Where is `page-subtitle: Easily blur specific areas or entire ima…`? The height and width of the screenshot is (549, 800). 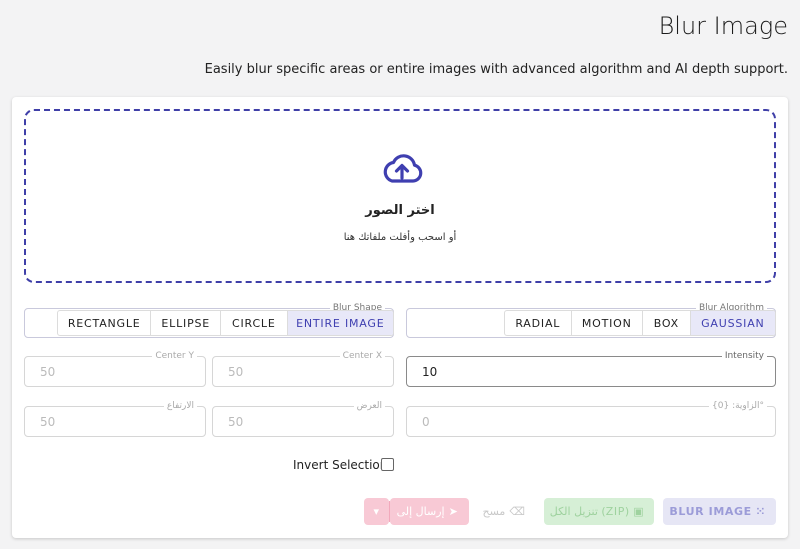 page-subtitle: Easily blur specific areas or entire ima… is located at coordinates (496, 69).